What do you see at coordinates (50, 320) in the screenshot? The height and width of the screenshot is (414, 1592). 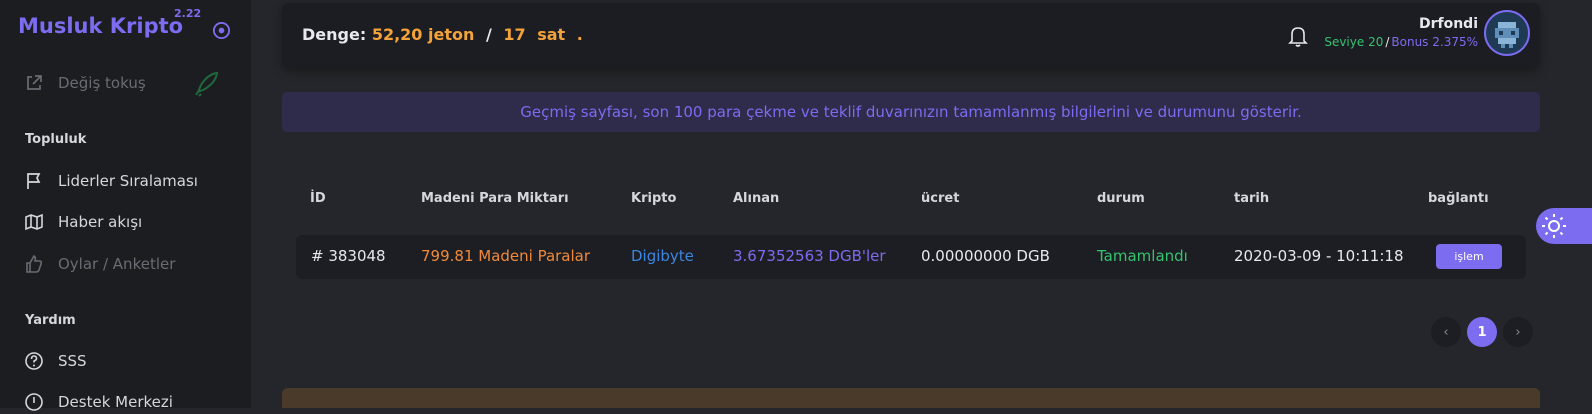 I see `sidebar-section-help: Yardım` at bounding box center [50, 320].